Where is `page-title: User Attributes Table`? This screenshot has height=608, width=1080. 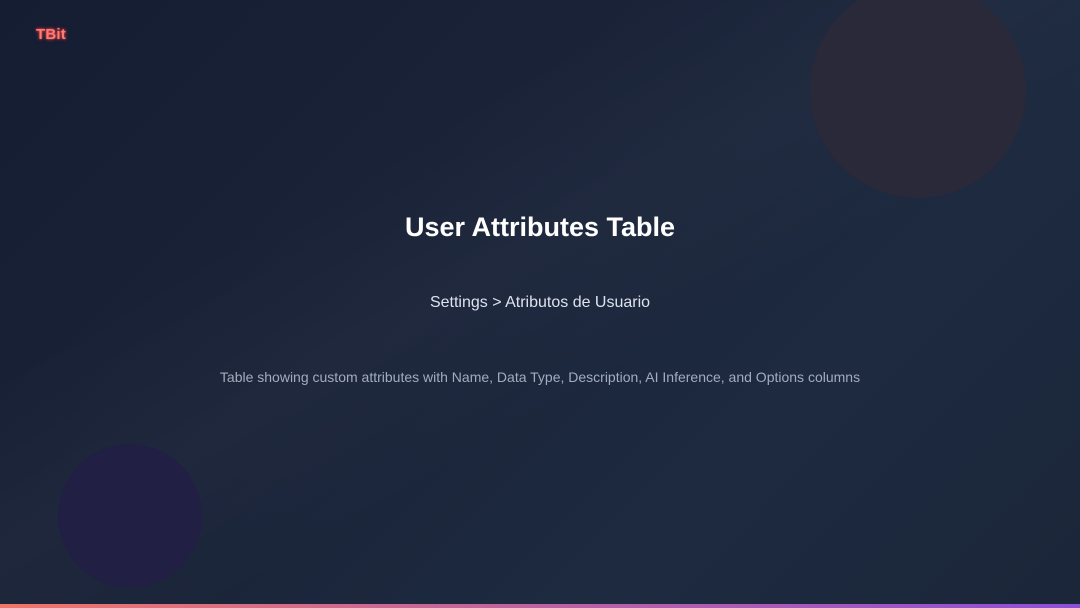 page-title: User Attributes Table is located at coordinates (540, 227).